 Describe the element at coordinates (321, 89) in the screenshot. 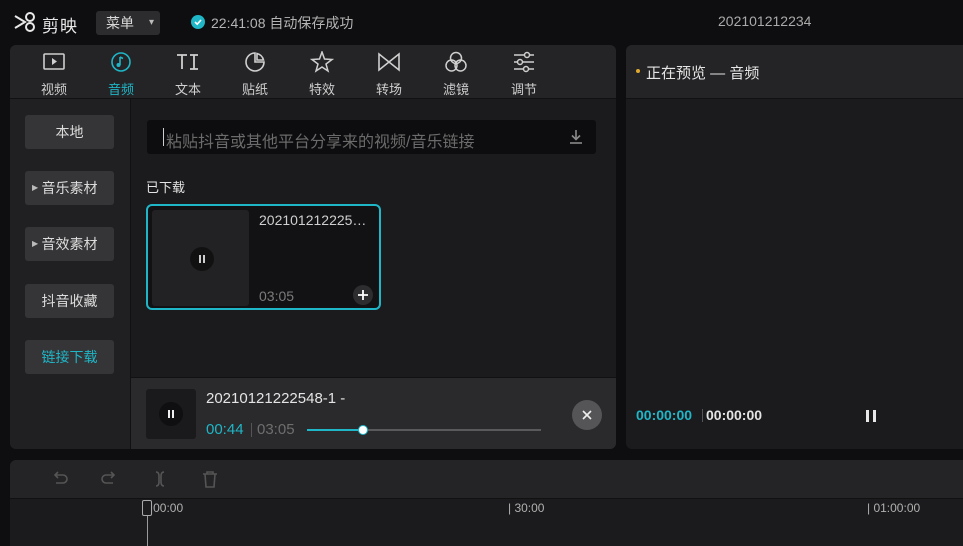

I see `tab-label: 特效` at that location.